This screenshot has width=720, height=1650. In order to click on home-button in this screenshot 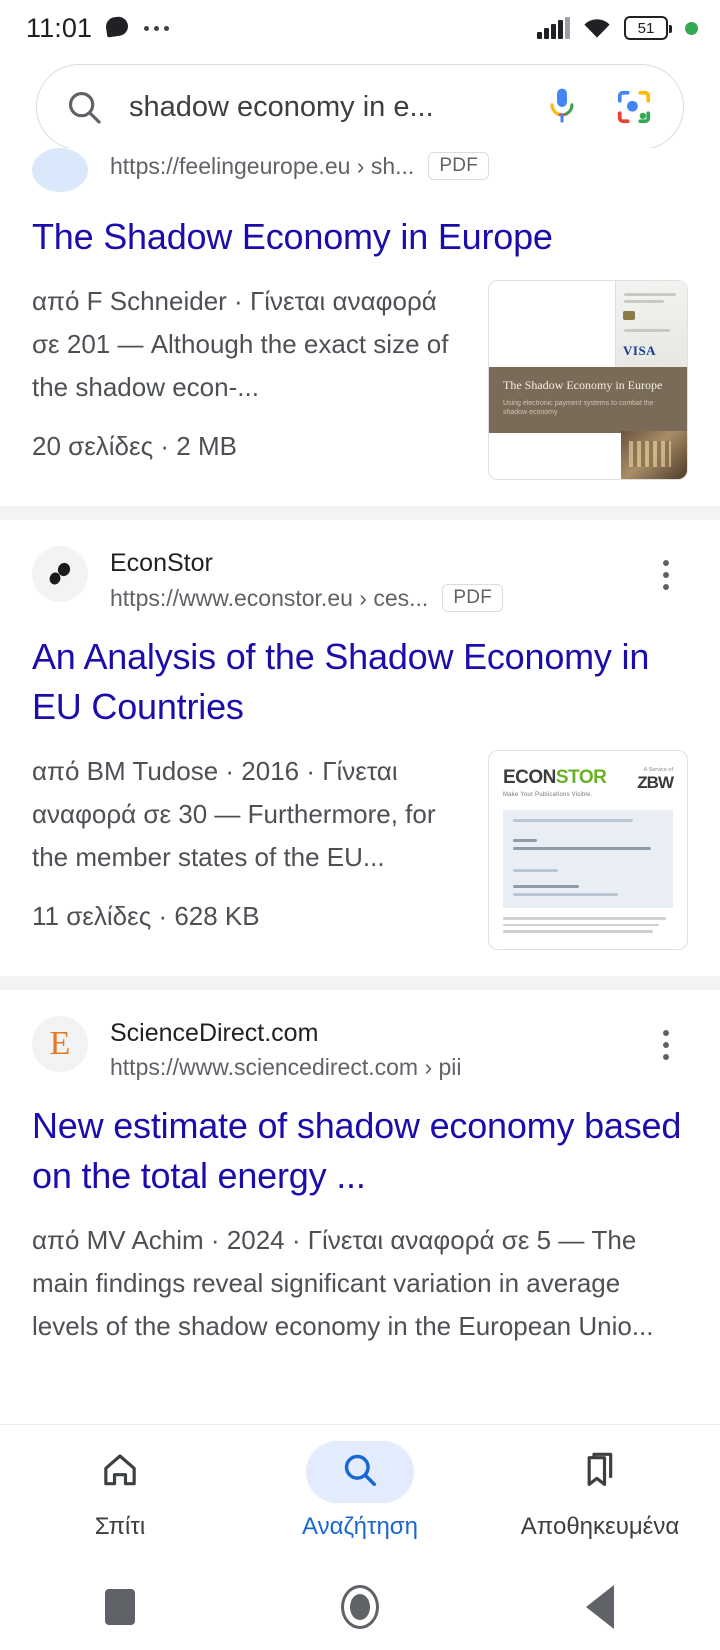, I will do `click(360, 1607)`.